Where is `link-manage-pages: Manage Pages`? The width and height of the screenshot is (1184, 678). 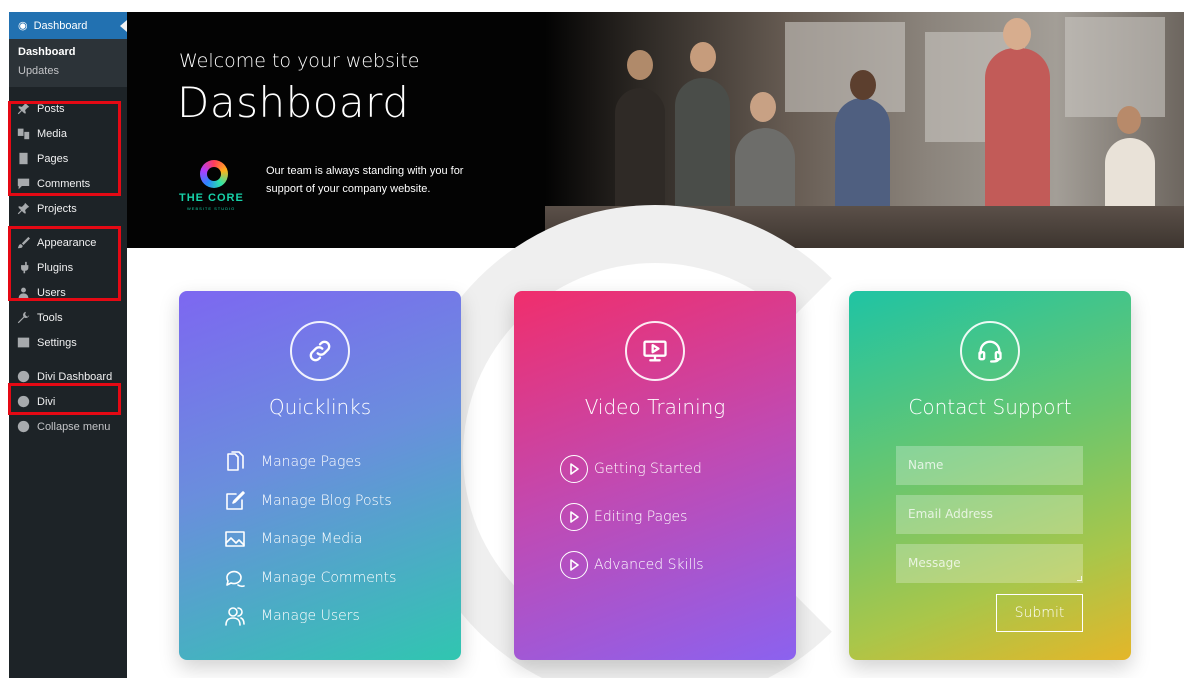
link-manage-pages: Manage Pages is located at coordinates (309, 462).